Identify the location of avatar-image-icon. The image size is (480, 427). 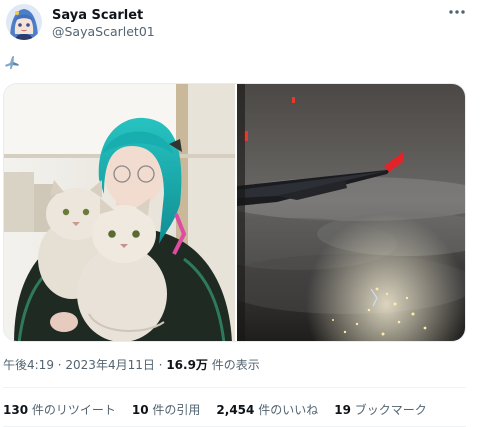
(24, 22).